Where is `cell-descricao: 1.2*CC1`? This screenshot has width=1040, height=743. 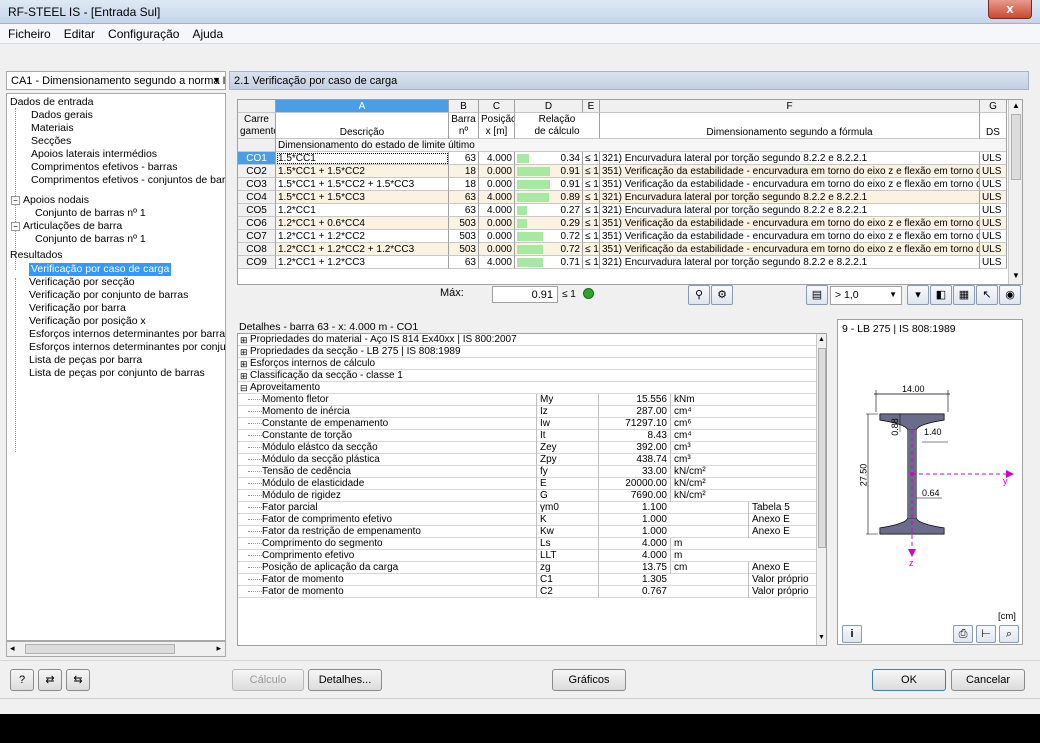
cell-descricao: 1.2*CC1 is located at coordinates (362, 210).